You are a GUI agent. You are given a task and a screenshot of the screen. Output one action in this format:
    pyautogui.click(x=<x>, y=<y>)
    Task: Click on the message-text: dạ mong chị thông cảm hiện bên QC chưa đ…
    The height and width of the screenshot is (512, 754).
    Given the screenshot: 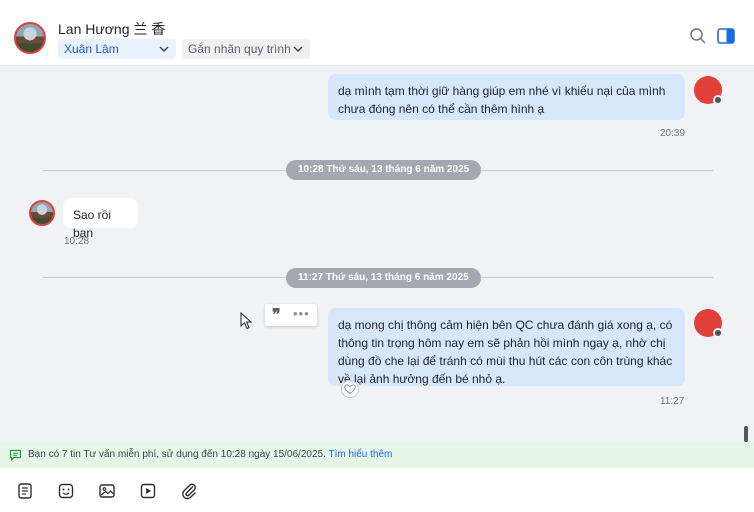 What is the action you would take?
    pyautogui.click(x=505, y=352)
    